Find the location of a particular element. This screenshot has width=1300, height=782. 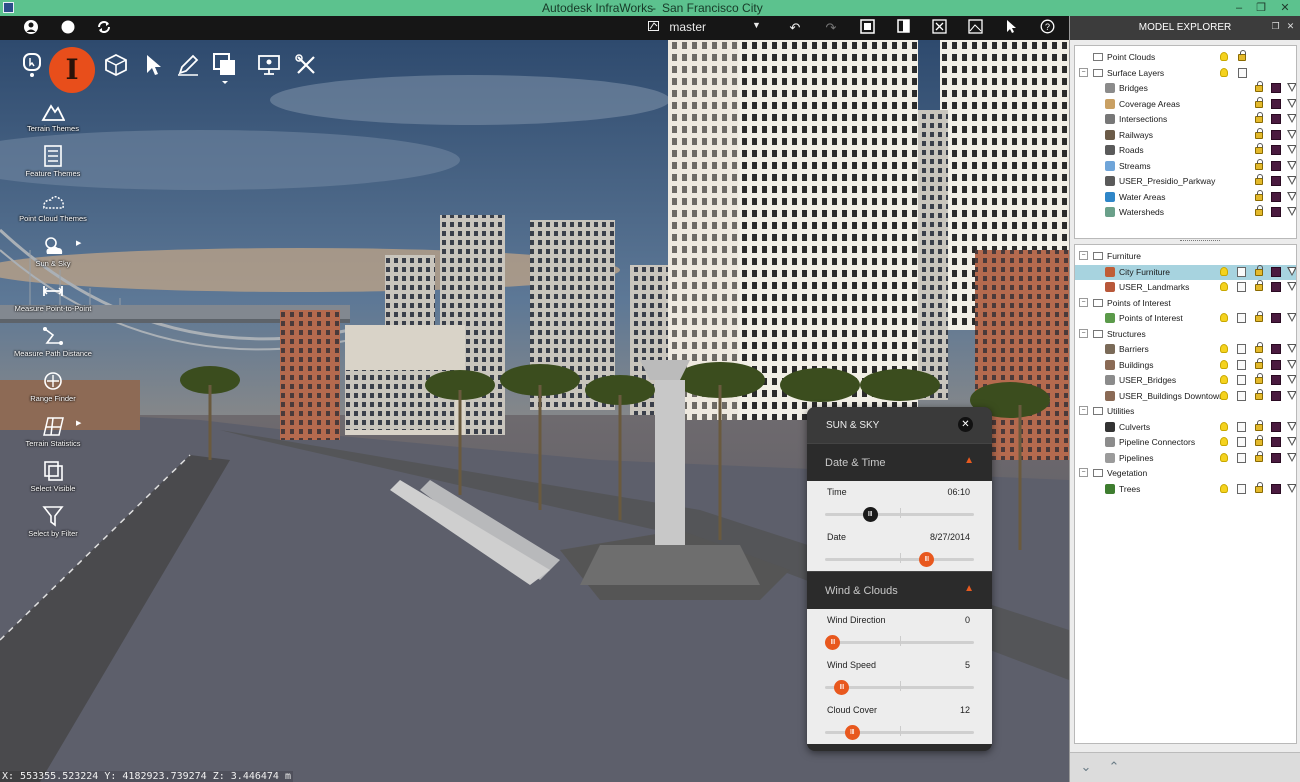

tool-measure-point-to-point: Measure Point-to-Point is located at coordinates (53, 296).